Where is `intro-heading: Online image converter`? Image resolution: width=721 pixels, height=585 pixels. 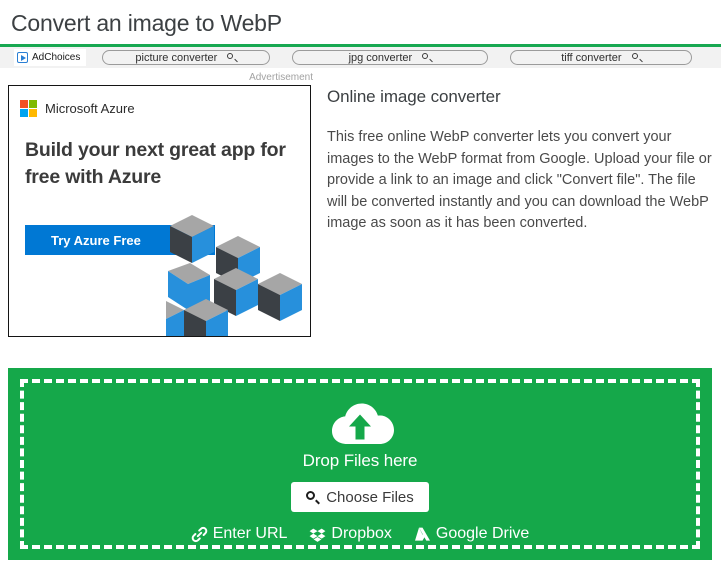 intro-heading: Online image converter is located at coordinates (414, 96).